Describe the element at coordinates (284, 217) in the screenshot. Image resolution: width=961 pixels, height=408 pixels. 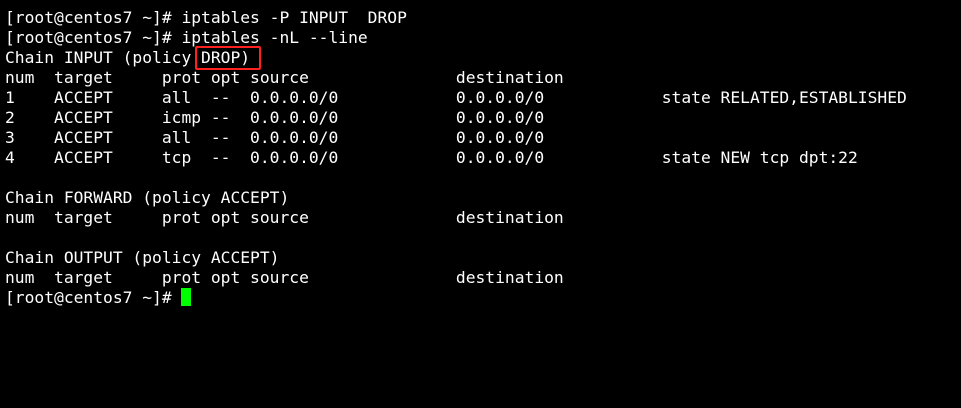
I see `chain-forward-columns: num target prot opt source destination` at that location.